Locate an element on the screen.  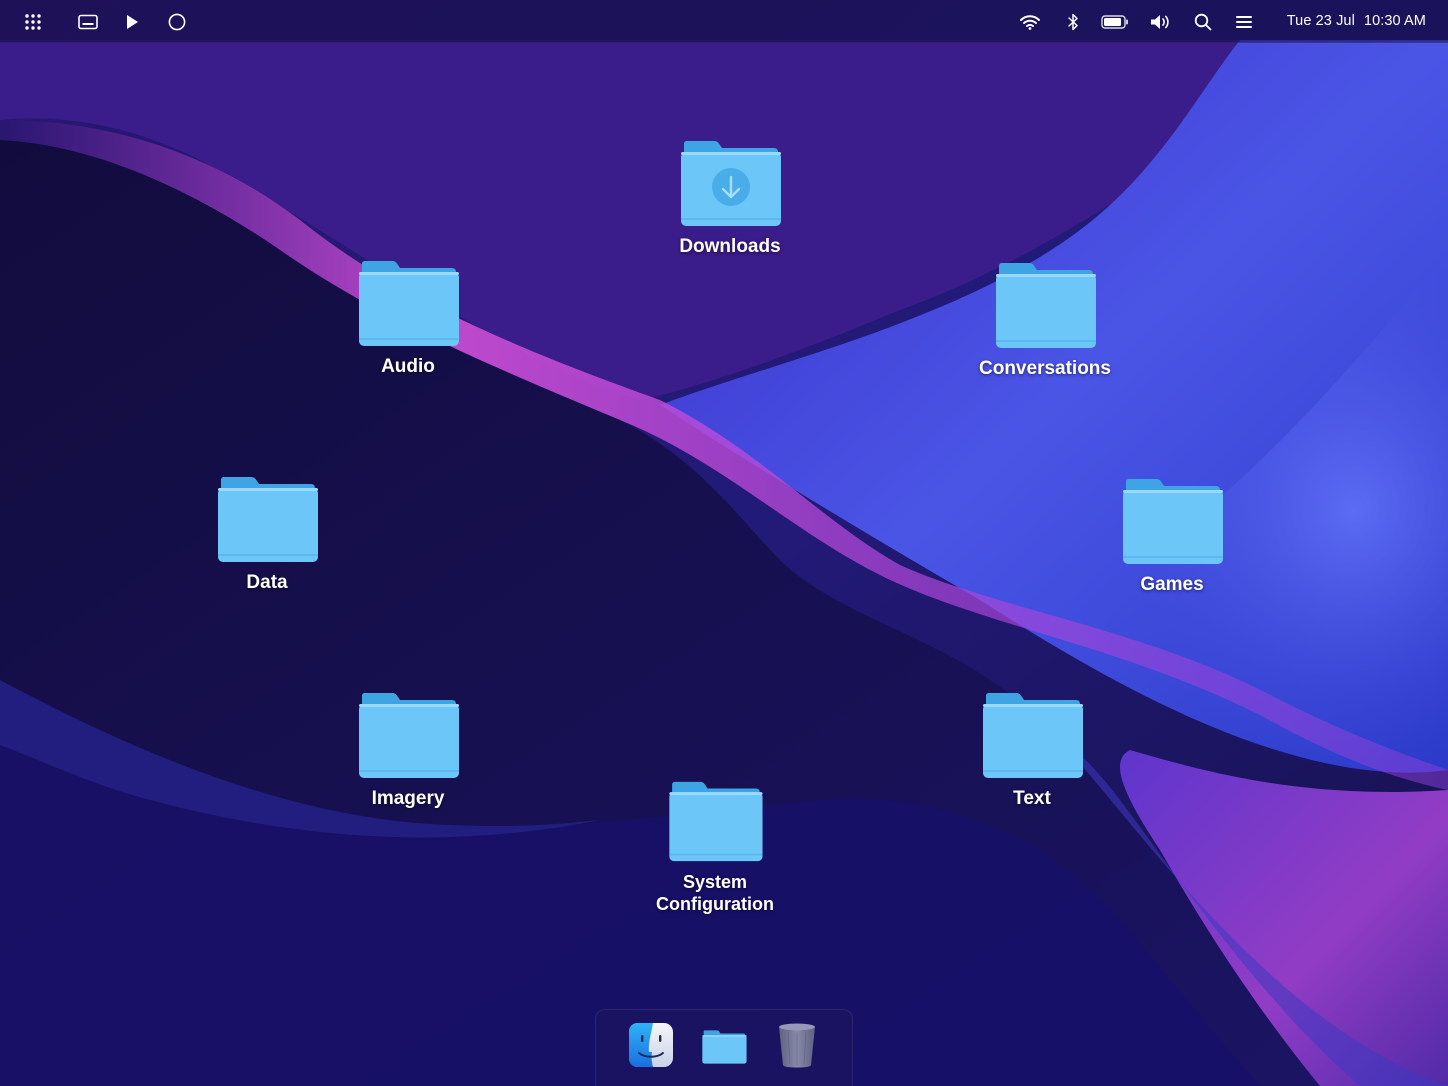
folder-imagery: Imagery is located at coordinates (408, 751).